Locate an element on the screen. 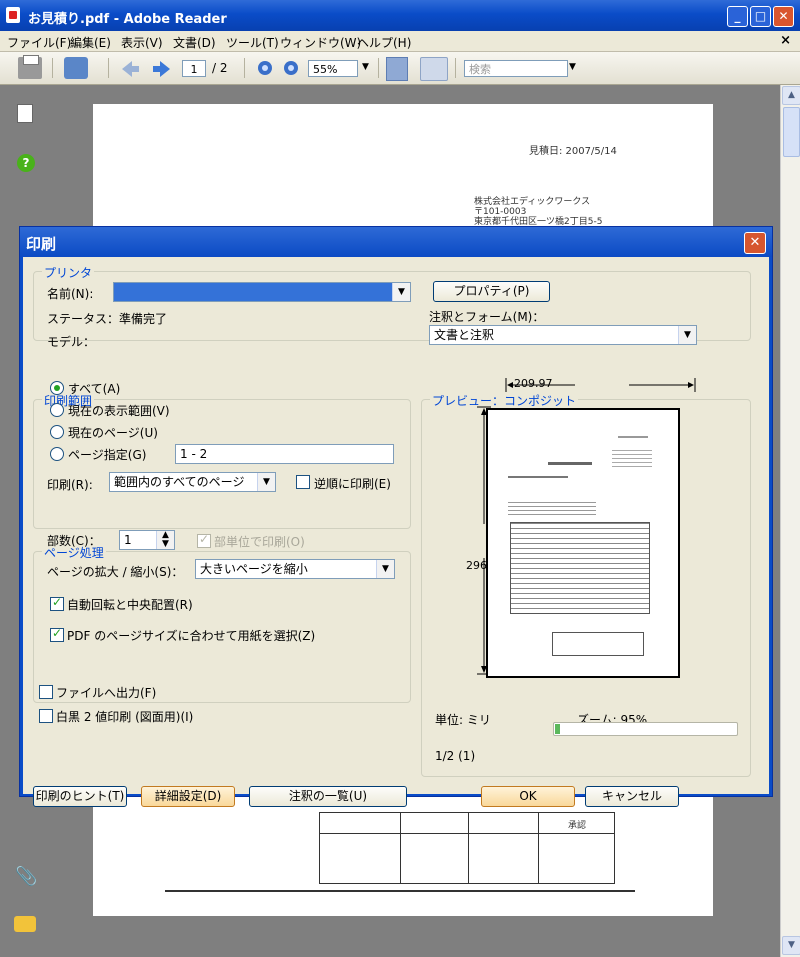  comments-icon is located at coordinates (25, 924).